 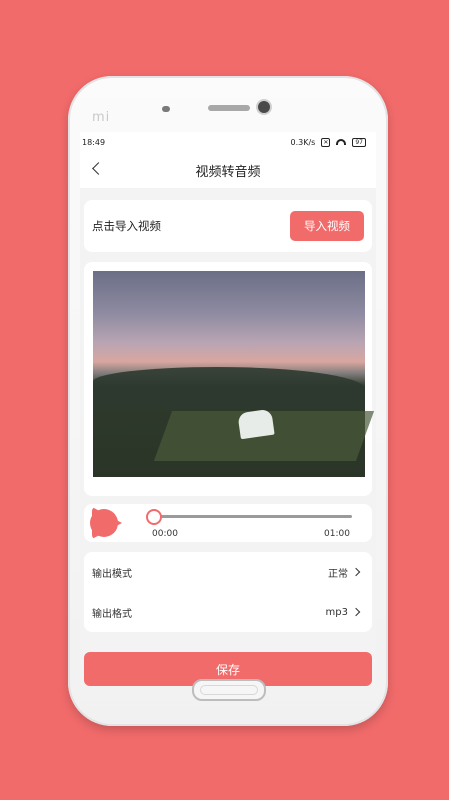 I want to click on current-time: 00:00, so click(x=165, y=534).